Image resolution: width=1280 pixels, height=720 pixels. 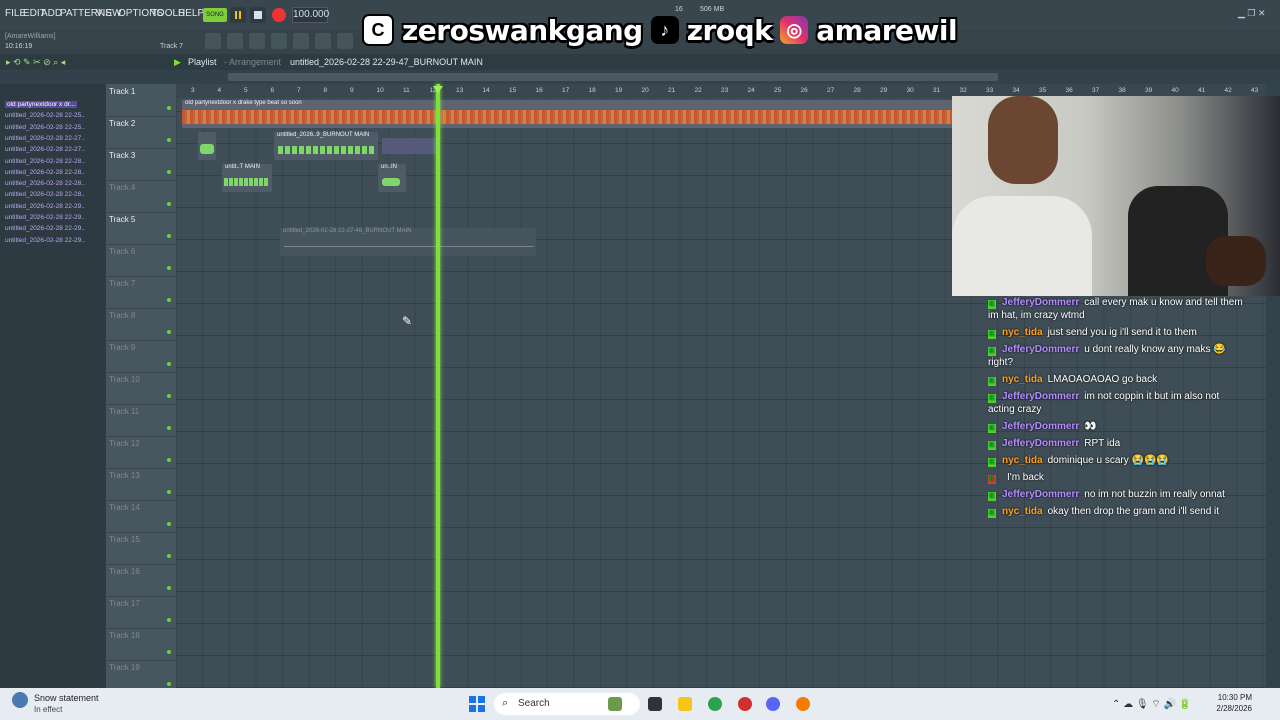 I want to click on song-mode-toggle: SONG, so click(x=215, y=15).